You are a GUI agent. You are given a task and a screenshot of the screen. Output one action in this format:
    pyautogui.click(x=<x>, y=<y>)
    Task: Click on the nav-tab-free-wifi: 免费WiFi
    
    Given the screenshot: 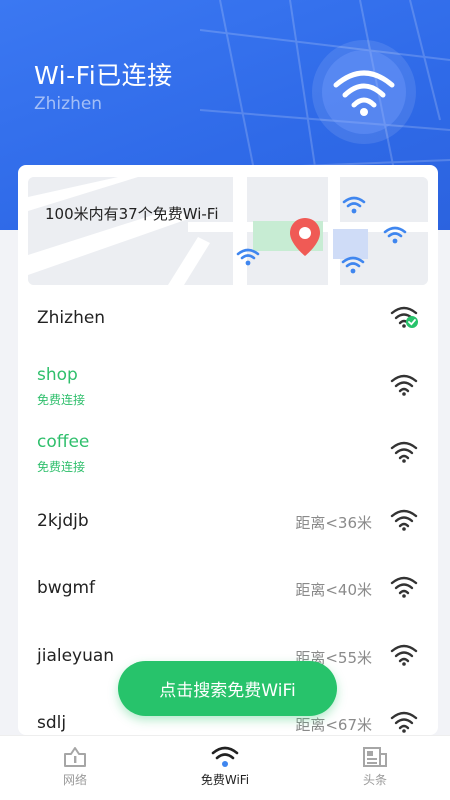 What is the action you would take?
    pyautogui.click(x=225, y=768)
    